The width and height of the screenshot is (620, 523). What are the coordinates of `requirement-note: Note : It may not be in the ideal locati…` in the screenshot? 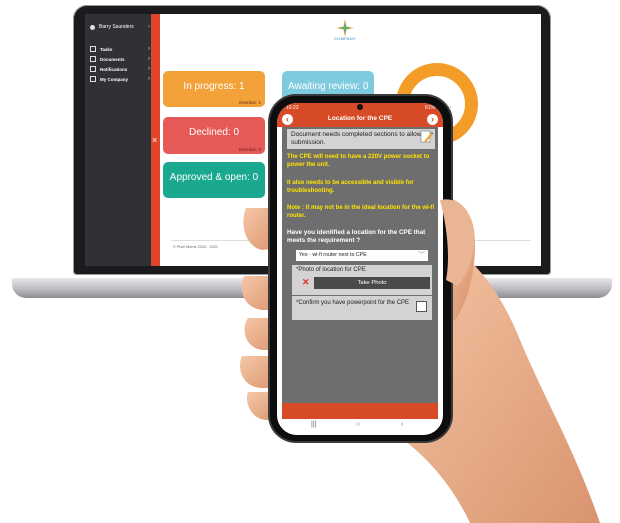 It's located at (361, 212).